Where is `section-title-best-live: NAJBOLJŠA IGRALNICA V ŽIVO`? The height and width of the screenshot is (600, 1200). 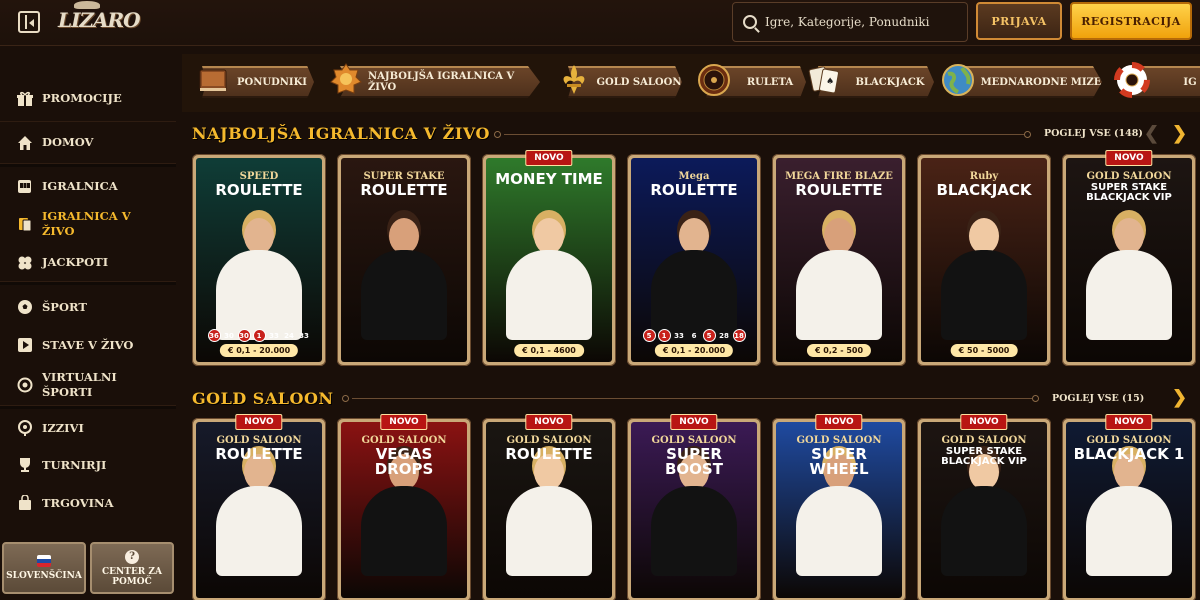 section-title-best-live: NAJBOLJŠA IGRALNICA V ŽIVO is located at coordinates (341, 133).